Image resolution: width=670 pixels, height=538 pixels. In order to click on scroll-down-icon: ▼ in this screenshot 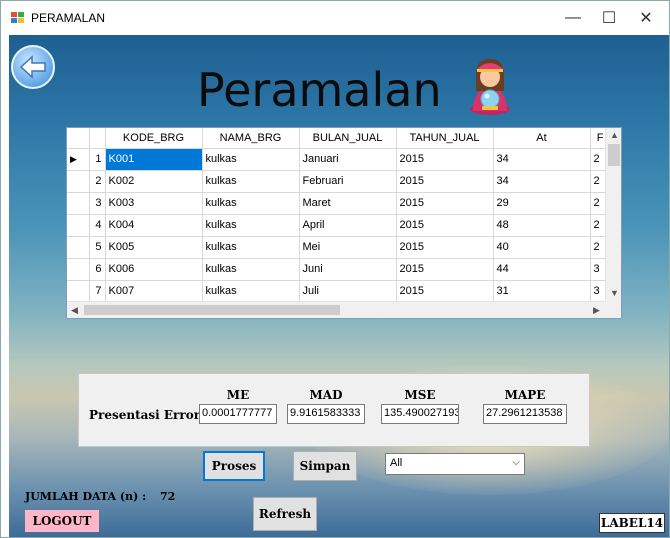, I will do `click(614, 293)`.